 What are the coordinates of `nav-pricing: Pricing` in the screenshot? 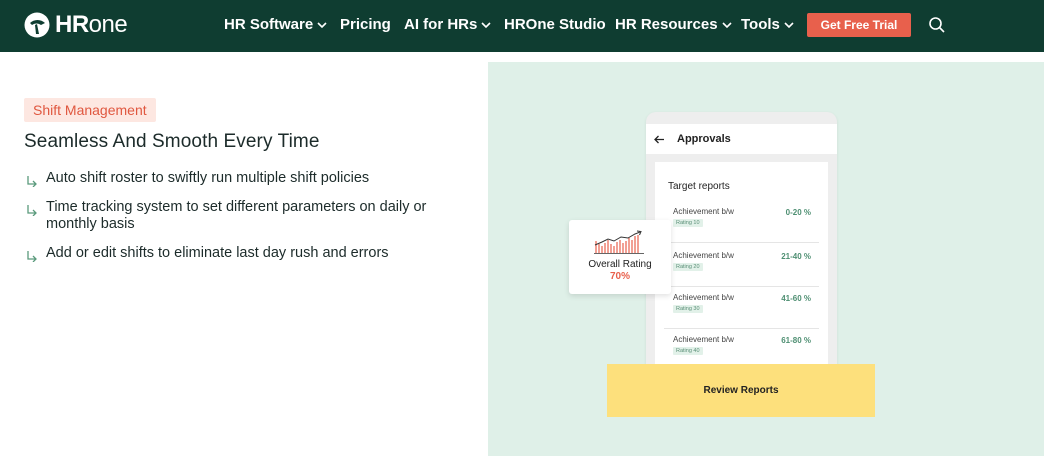 It's located at (365, 25).